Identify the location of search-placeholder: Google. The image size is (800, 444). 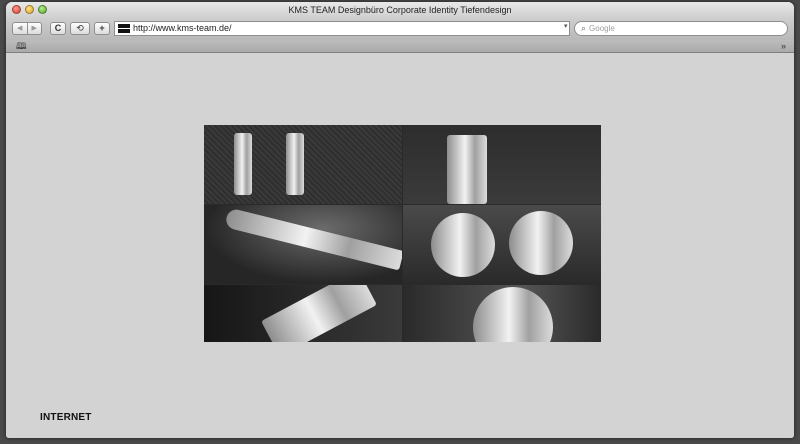
(602, 28).